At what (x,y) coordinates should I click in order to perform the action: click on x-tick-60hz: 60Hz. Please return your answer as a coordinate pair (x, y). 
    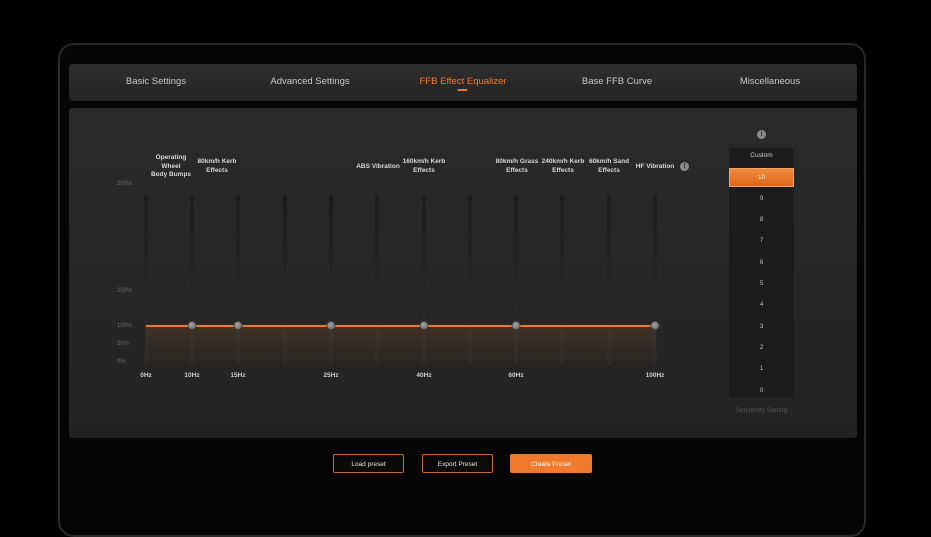
    Looking at the image, I should click on (516, 375).